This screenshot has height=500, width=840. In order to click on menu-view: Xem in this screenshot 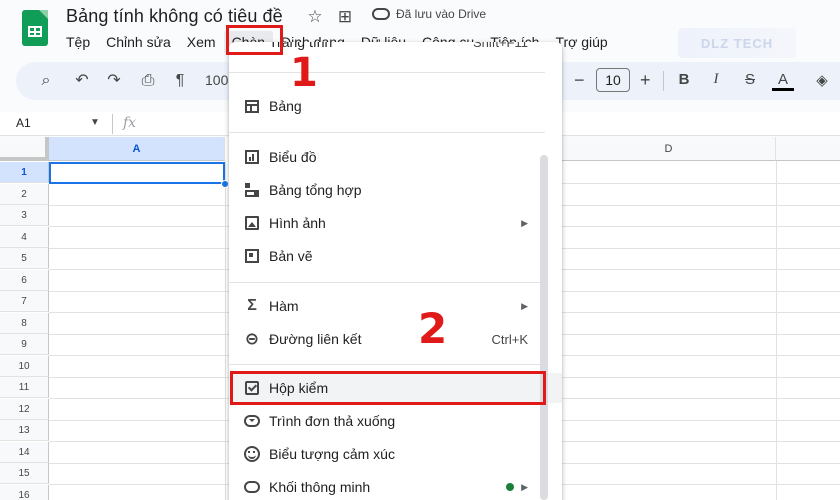, I will do `click(201, 42)`.